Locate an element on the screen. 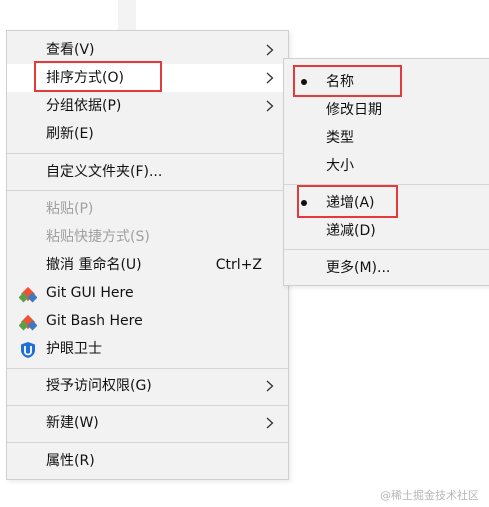  submenu-item-name: 名称 is located at coordinates (386, 82).